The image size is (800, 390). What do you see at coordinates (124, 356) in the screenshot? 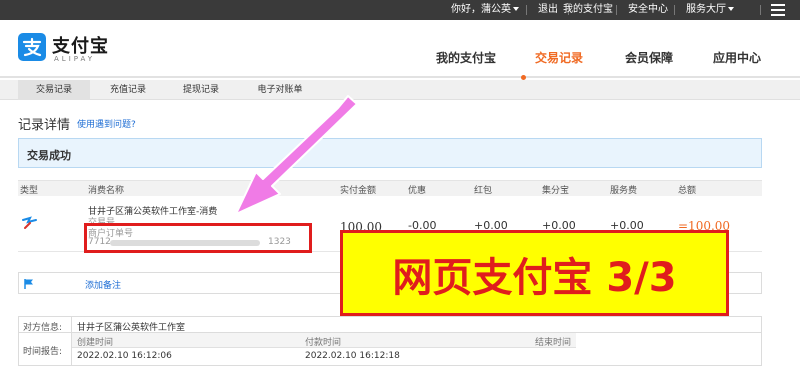
I see `created-time-value: 2022.02.10 16:12:06` at bounding box center [124, 356].